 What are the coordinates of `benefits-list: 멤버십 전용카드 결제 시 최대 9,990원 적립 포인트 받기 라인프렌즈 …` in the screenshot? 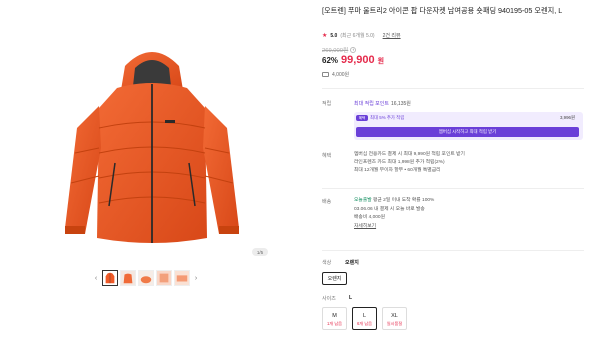 It's located at (409, 163).